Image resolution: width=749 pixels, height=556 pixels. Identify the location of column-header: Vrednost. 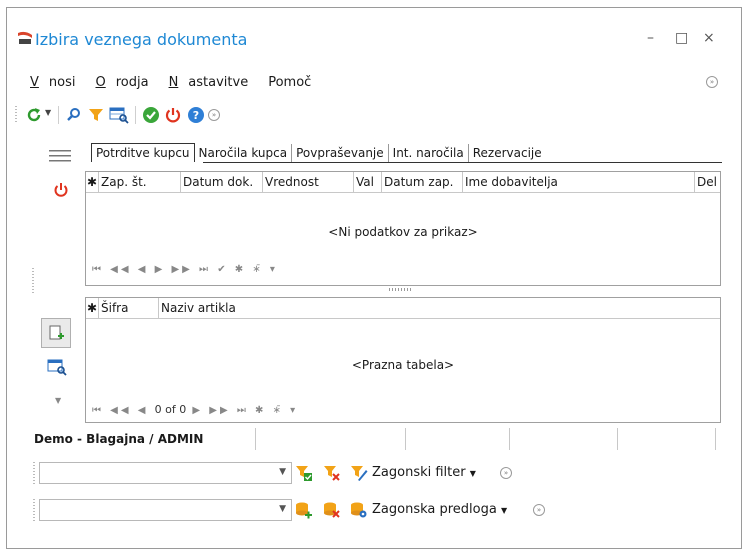
(308, 182).